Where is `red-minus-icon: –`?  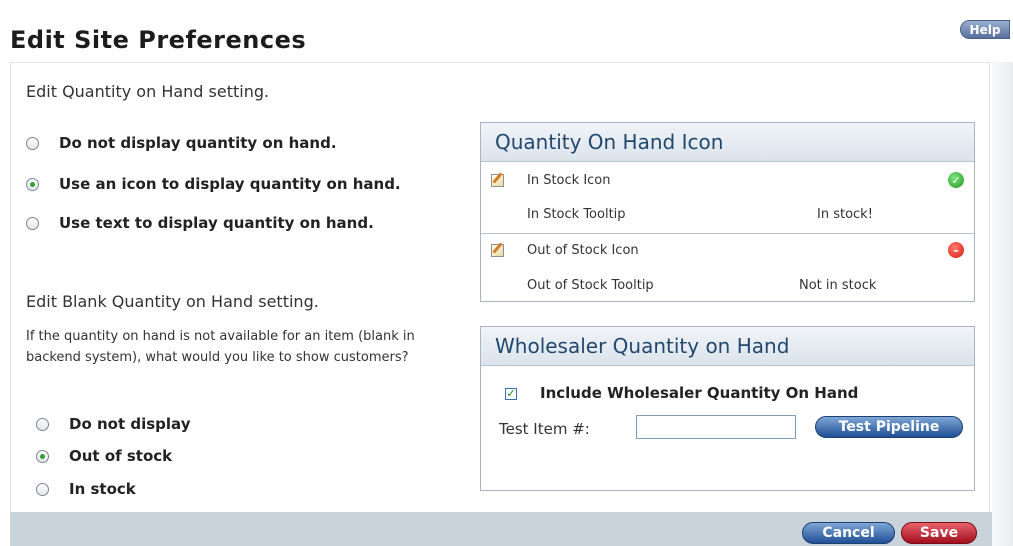
red-minus-icon: – is located at coordinates (956, 250).